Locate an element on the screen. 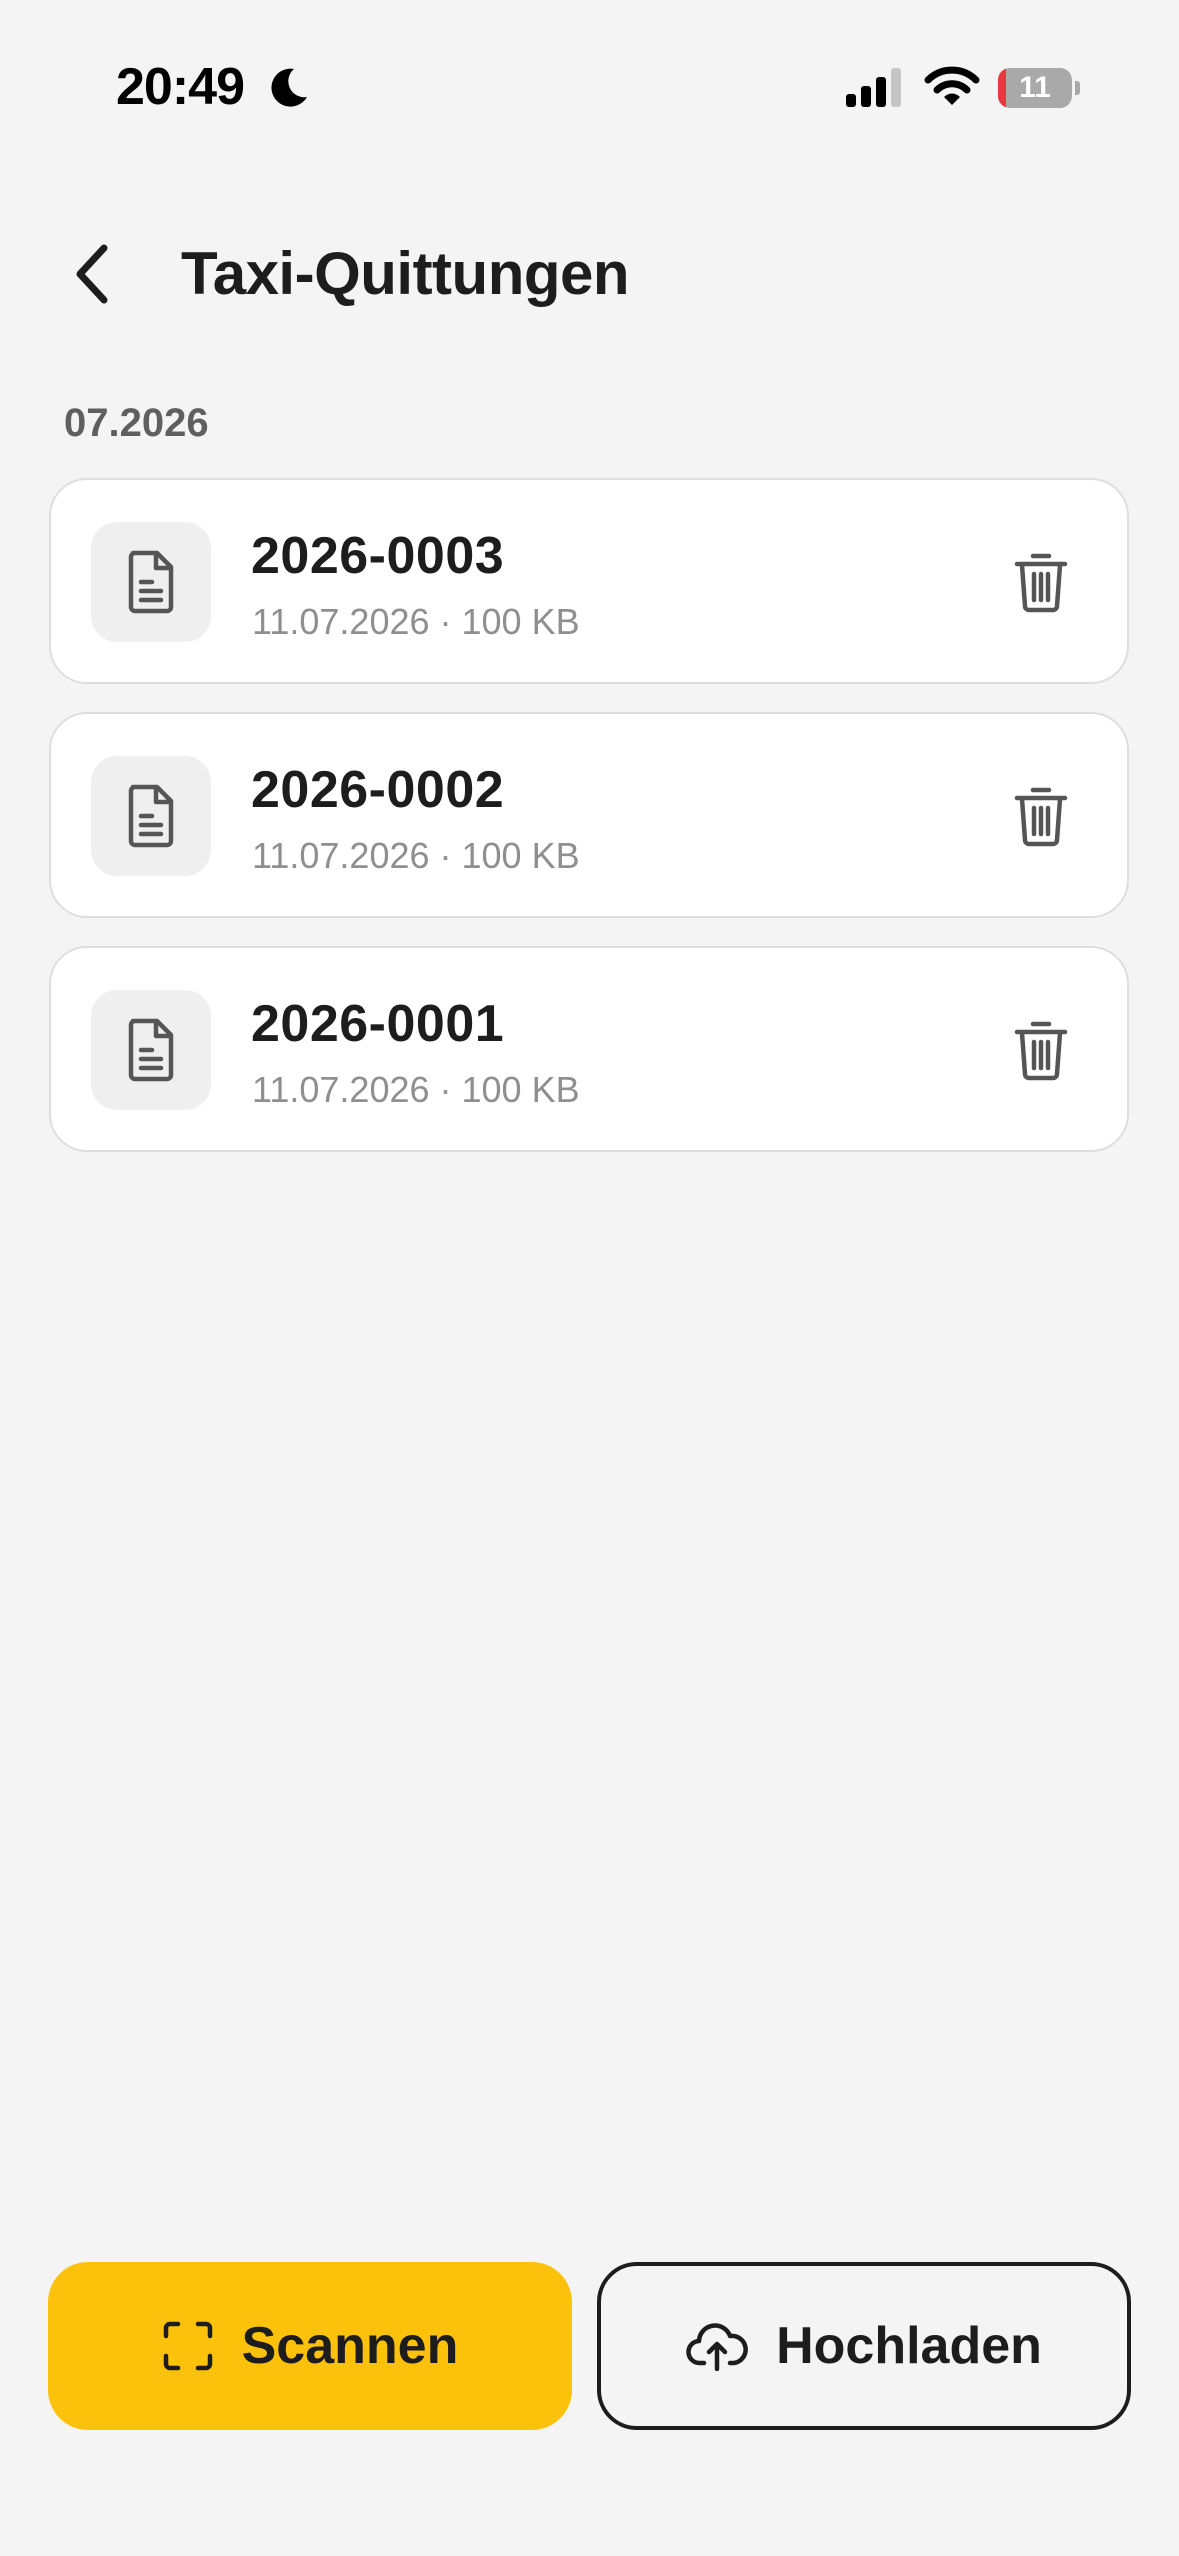  battery-indicator: 11 is located at coordinates (1039, 88).